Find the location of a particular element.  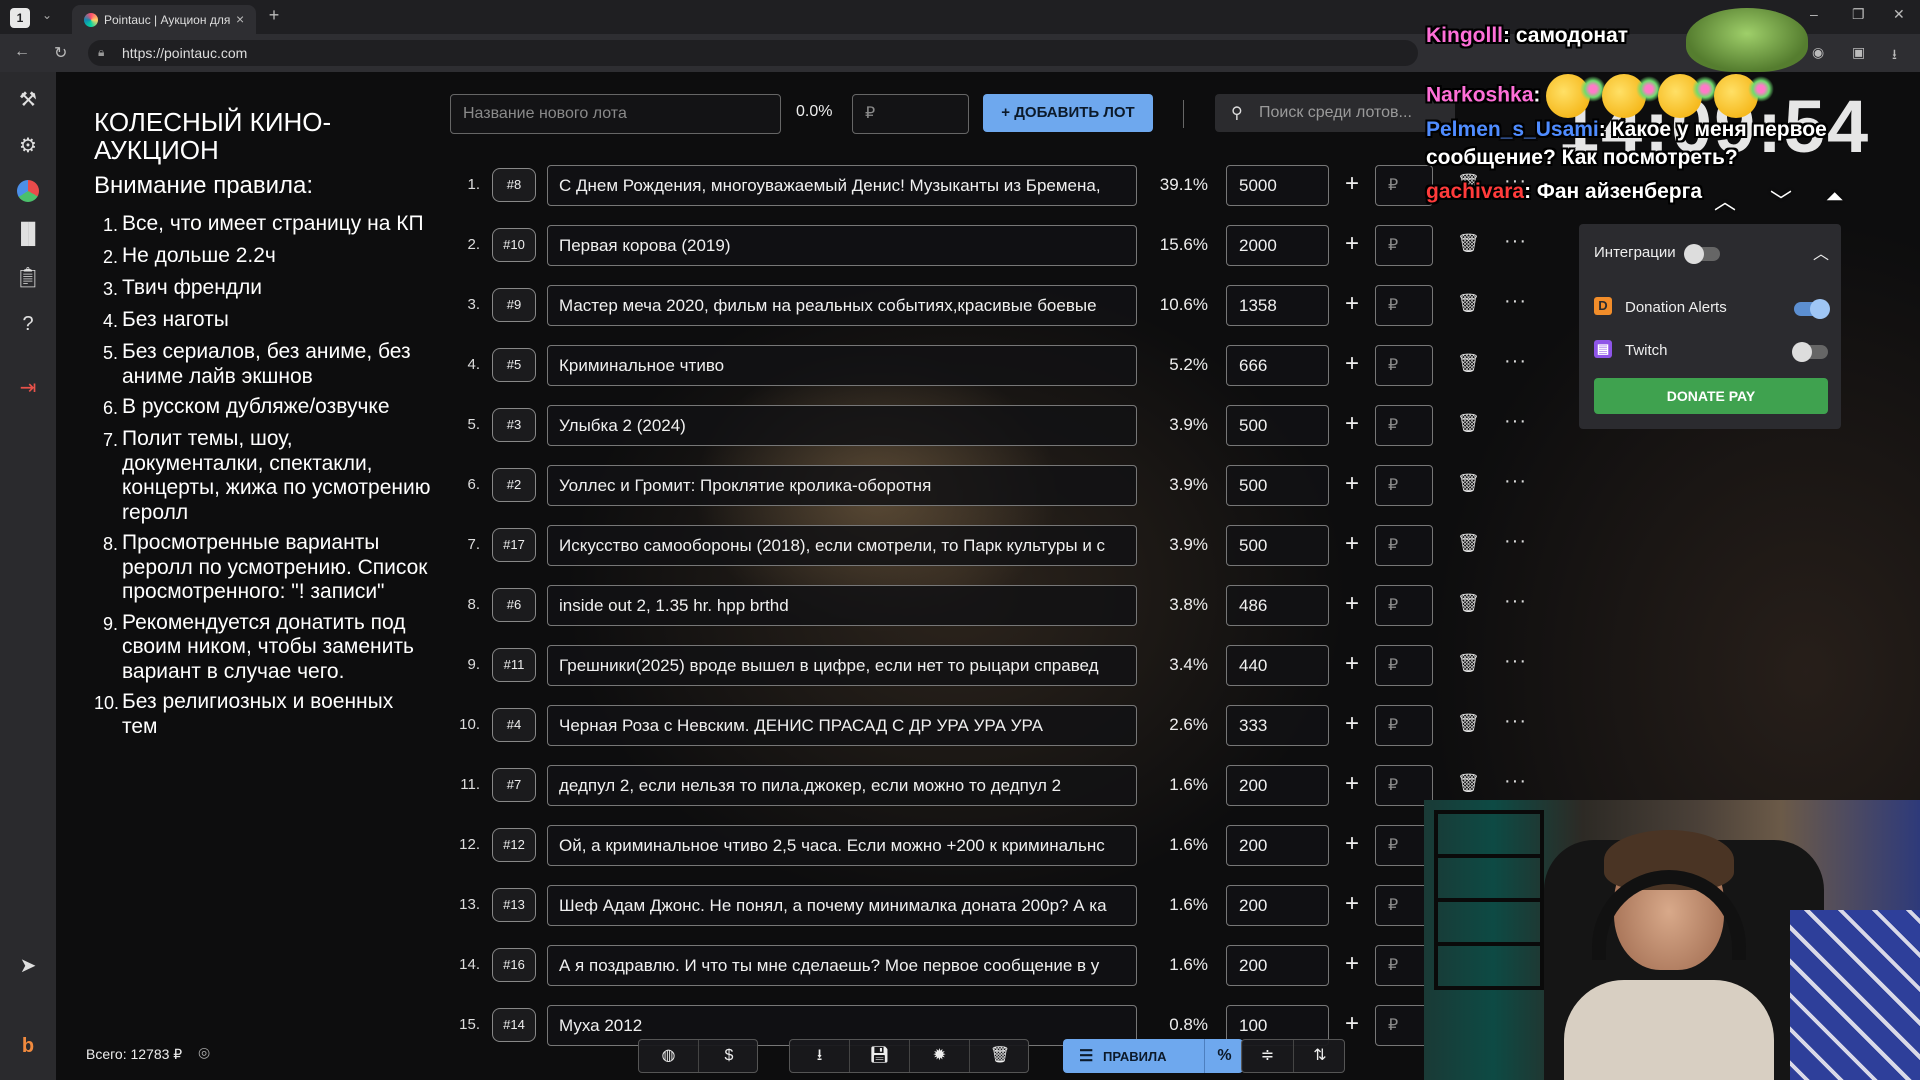

github-icon: ◍ is located at coordinates (669, 1056).